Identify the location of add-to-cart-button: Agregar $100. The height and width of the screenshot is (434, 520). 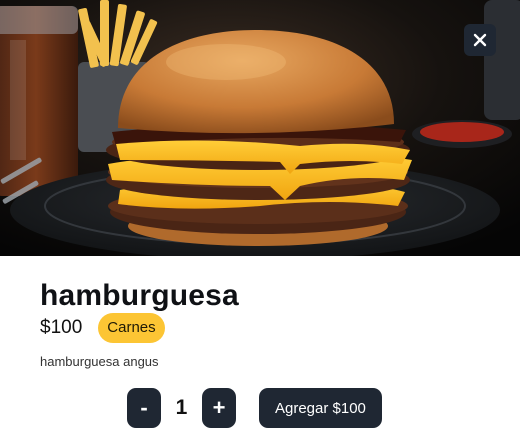
(320, 408).